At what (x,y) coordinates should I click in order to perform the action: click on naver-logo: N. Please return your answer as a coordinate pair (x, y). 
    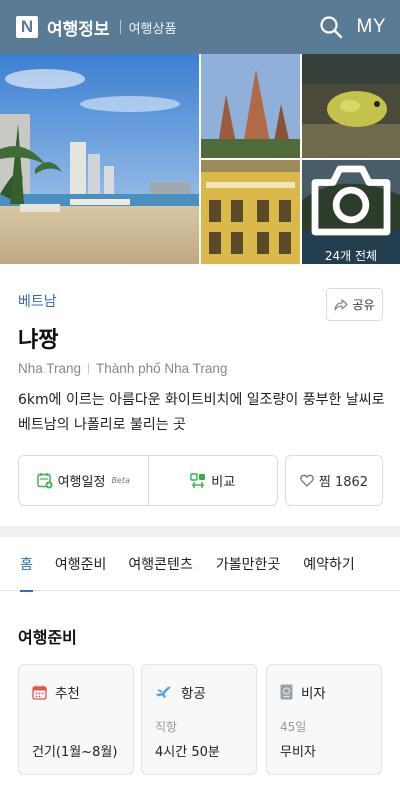
    Looking at the image, I should click on (27, 27).